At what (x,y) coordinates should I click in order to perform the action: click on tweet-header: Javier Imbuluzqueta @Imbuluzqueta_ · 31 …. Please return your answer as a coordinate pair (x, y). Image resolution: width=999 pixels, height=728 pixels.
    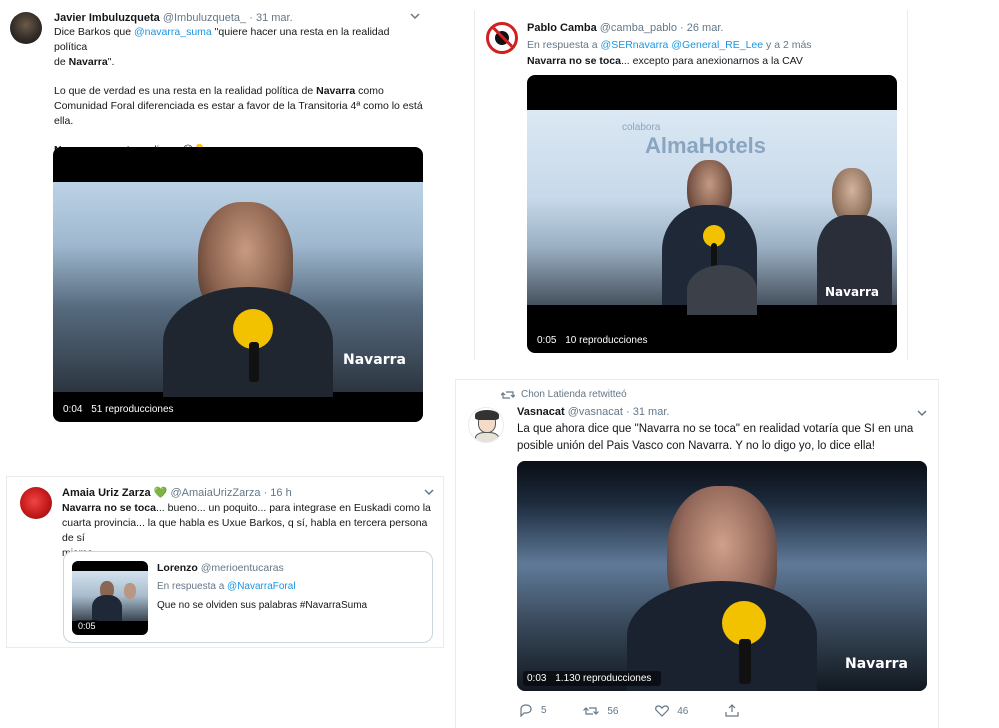
    Looking at the image, I should click on (173, 18).